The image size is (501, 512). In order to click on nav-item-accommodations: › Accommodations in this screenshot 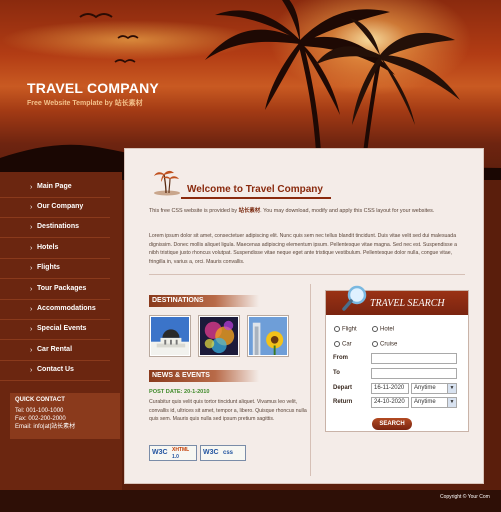, I will do `click(55, 310)`.